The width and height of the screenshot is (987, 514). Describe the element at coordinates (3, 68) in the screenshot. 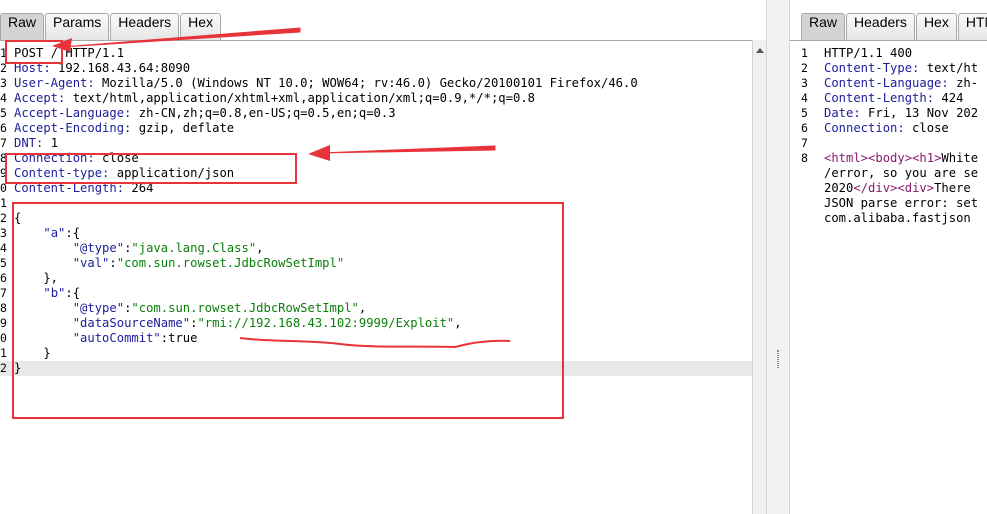

I see `line-number: 2` at that location.